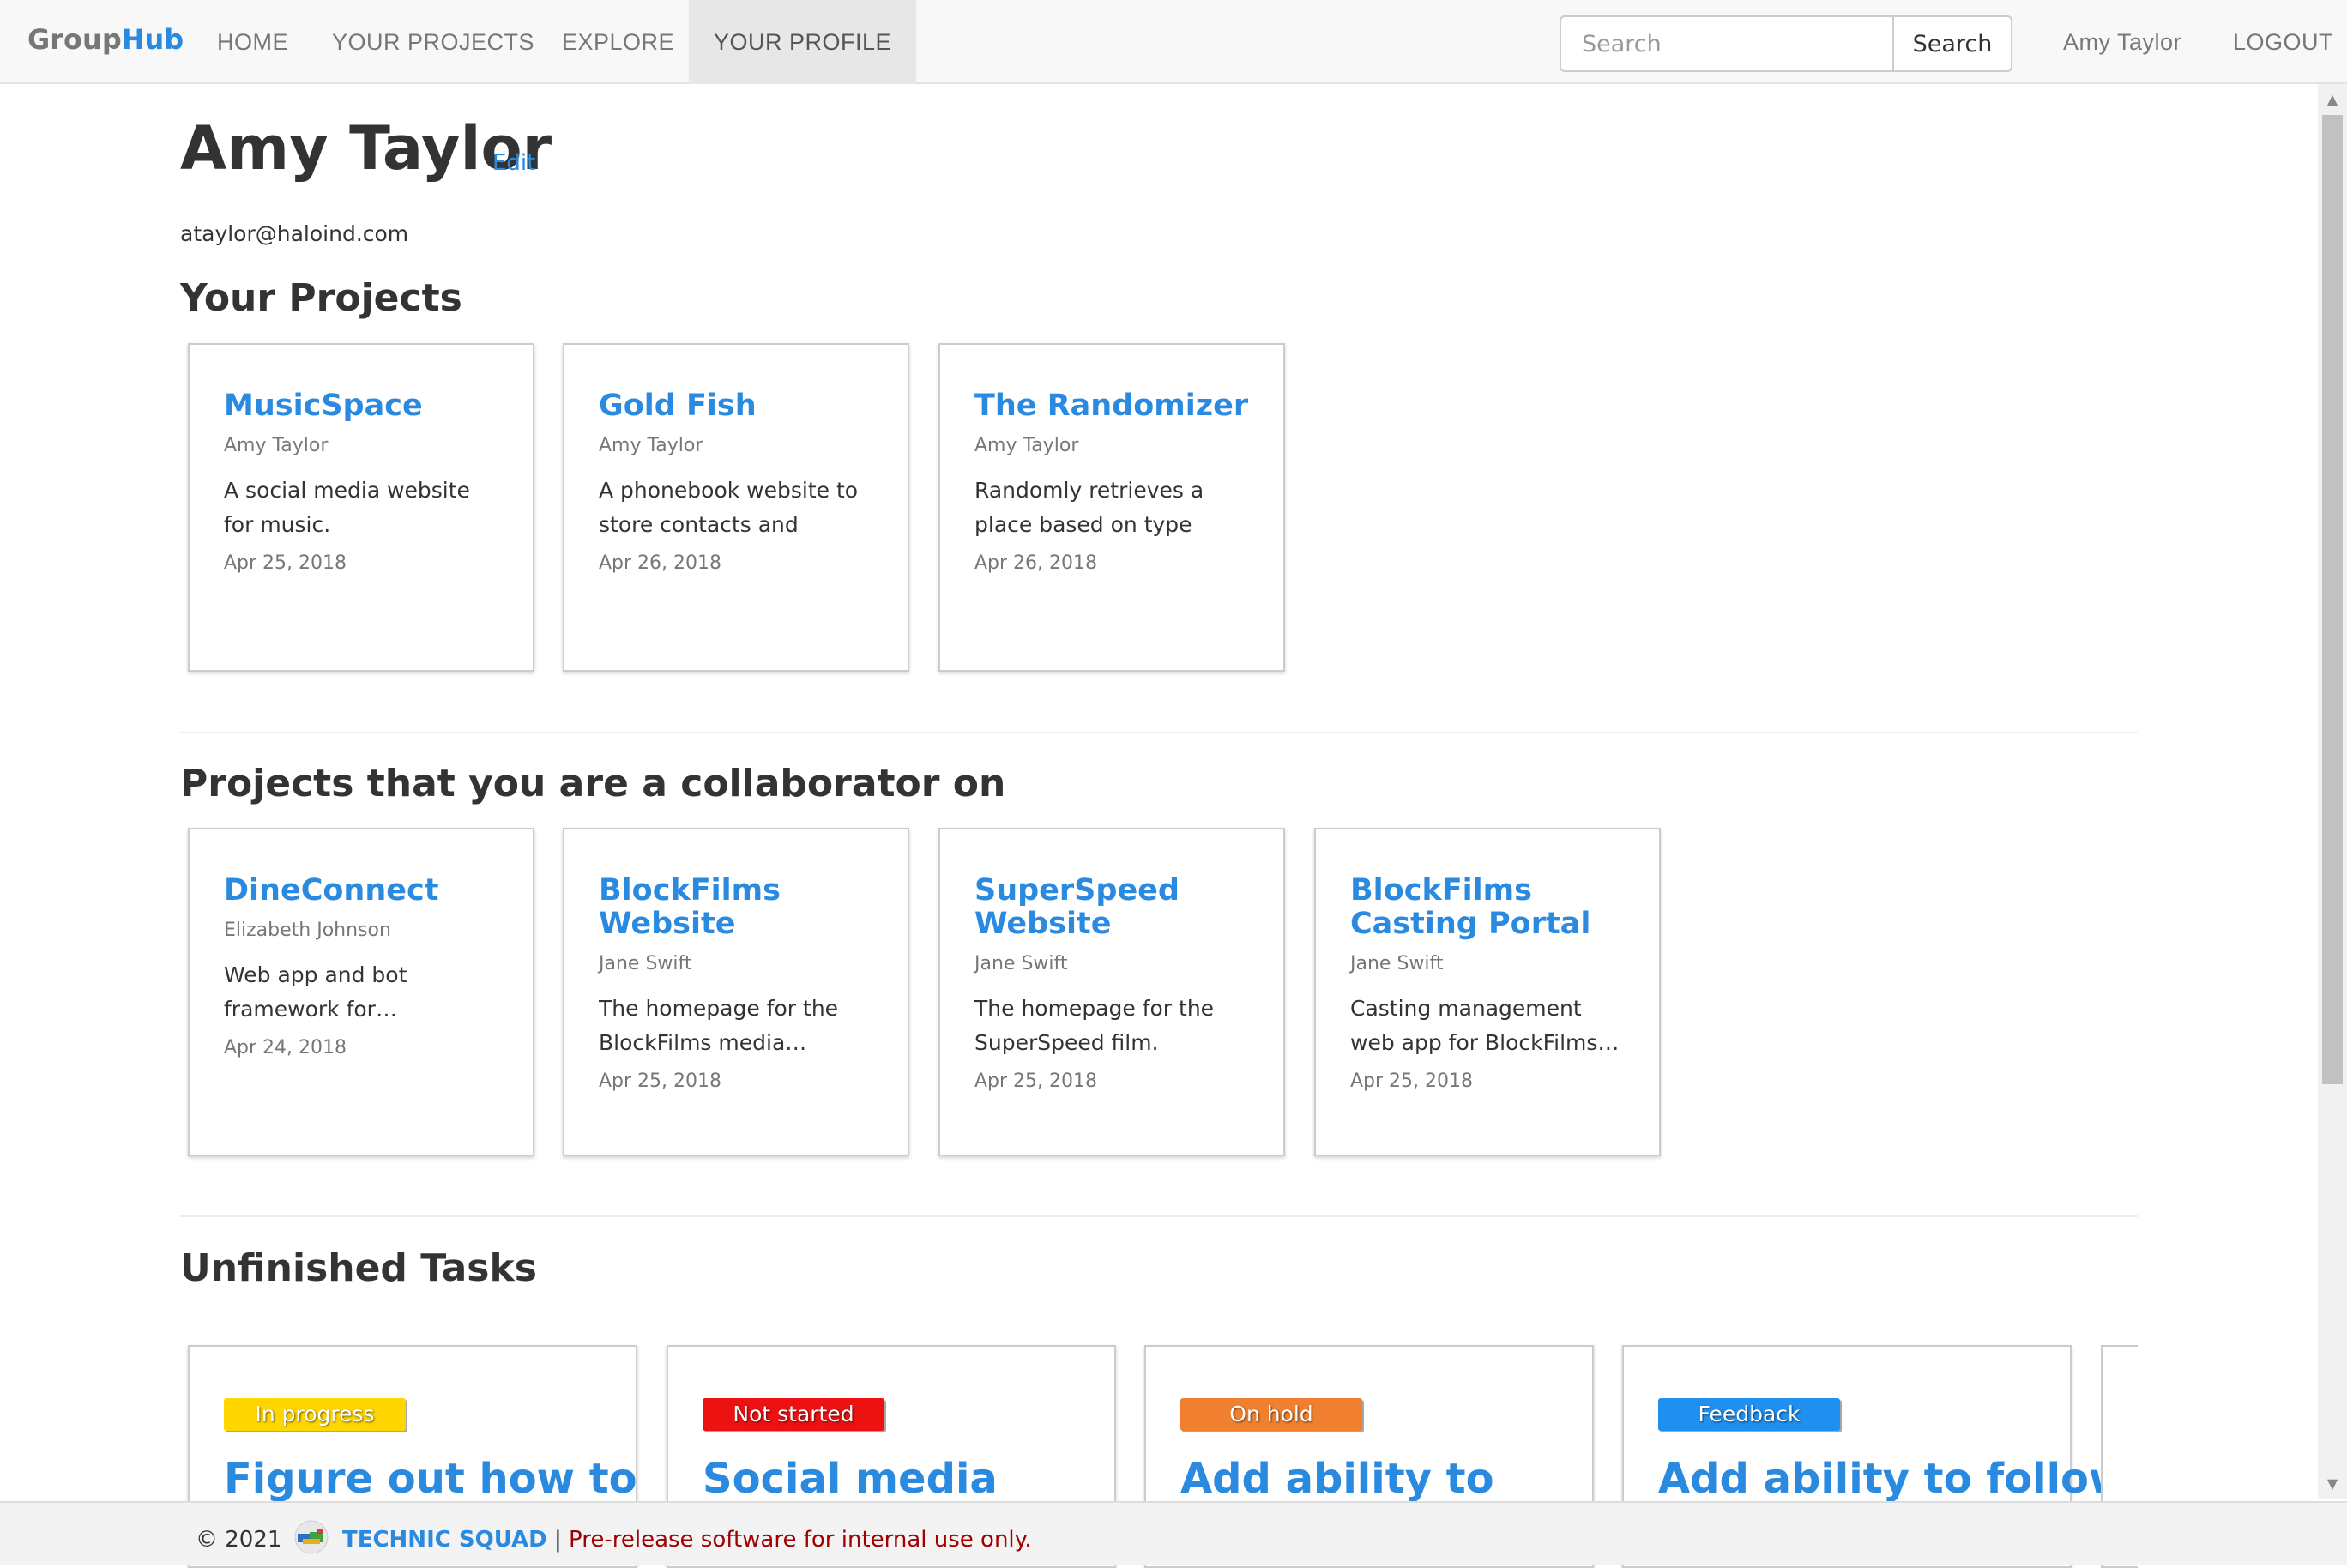  What do you see at coordinates (1487, 907) in the screenshot?
I see `project-title: BlockFilms Casting Portal` at bounding box center [1487, 907].